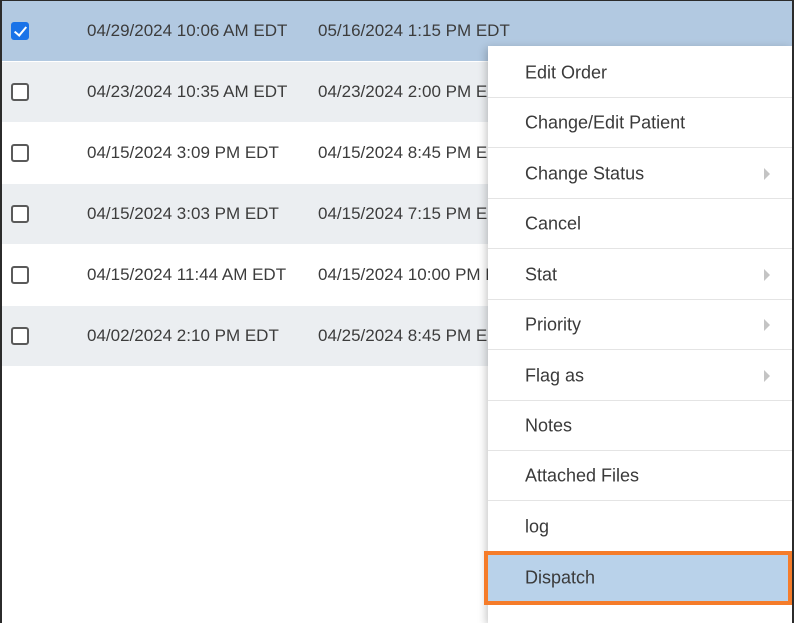  Describe the element at coordinates (541, 274) in the screenshot. I see `menu-item-label: Stat` at that location.